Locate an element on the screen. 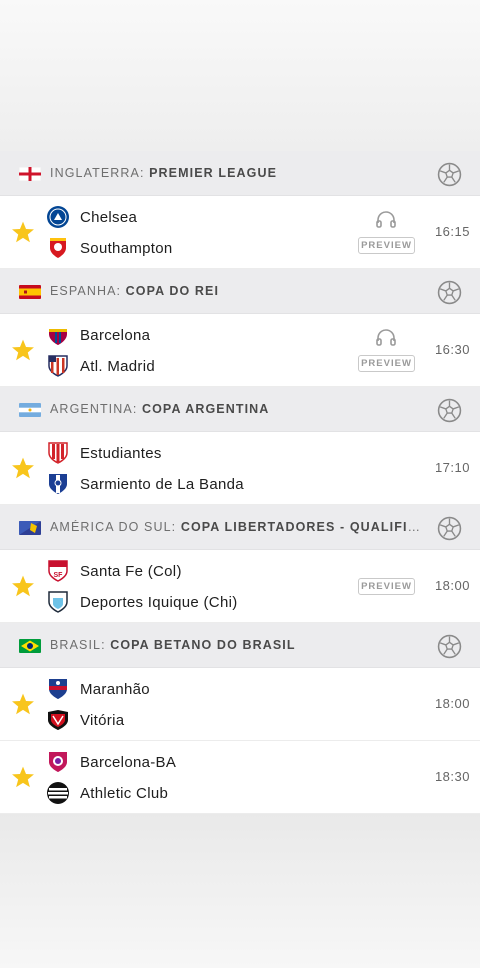 The height and width of the screenshot is (968, 480). away-team: Atl. Madrid is located at coordinates (100, 366).